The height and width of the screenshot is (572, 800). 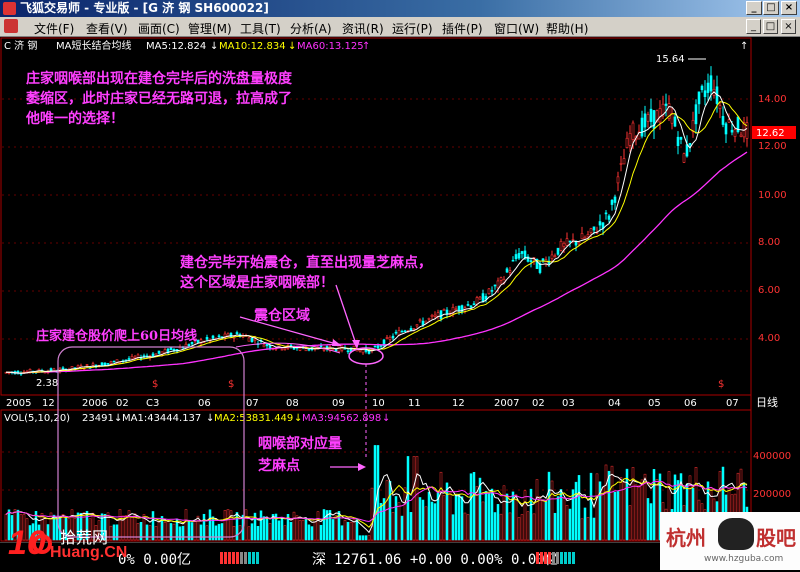 What do you see at coordinates (159, 28) in the screenshot?
I see `menu-screen: 画面(C)` at bounding box center [159, 28].